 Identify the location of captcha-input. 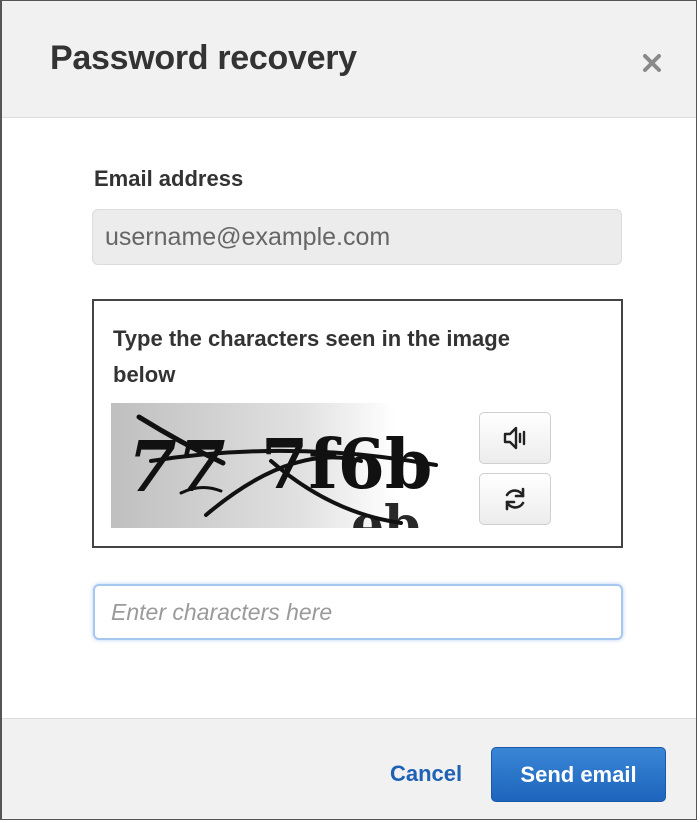
(358, 612).